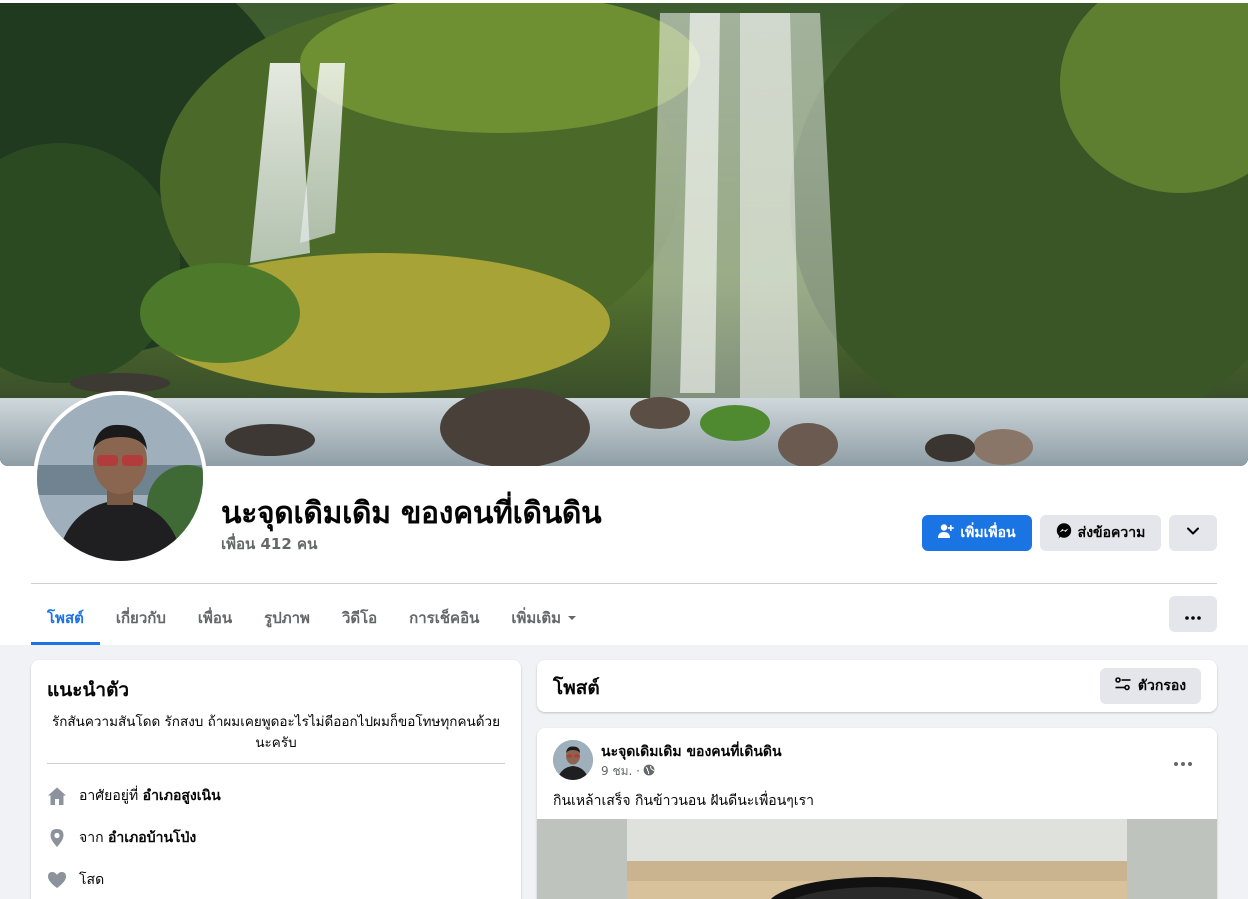 The width and height of the screenshot is (1248, 899). Describe the element at coordinates (691, 752) in the screenshot. I see `post-author-name: นะจุดเดิมเดิม ของคนที่เดินดิน` at that location.